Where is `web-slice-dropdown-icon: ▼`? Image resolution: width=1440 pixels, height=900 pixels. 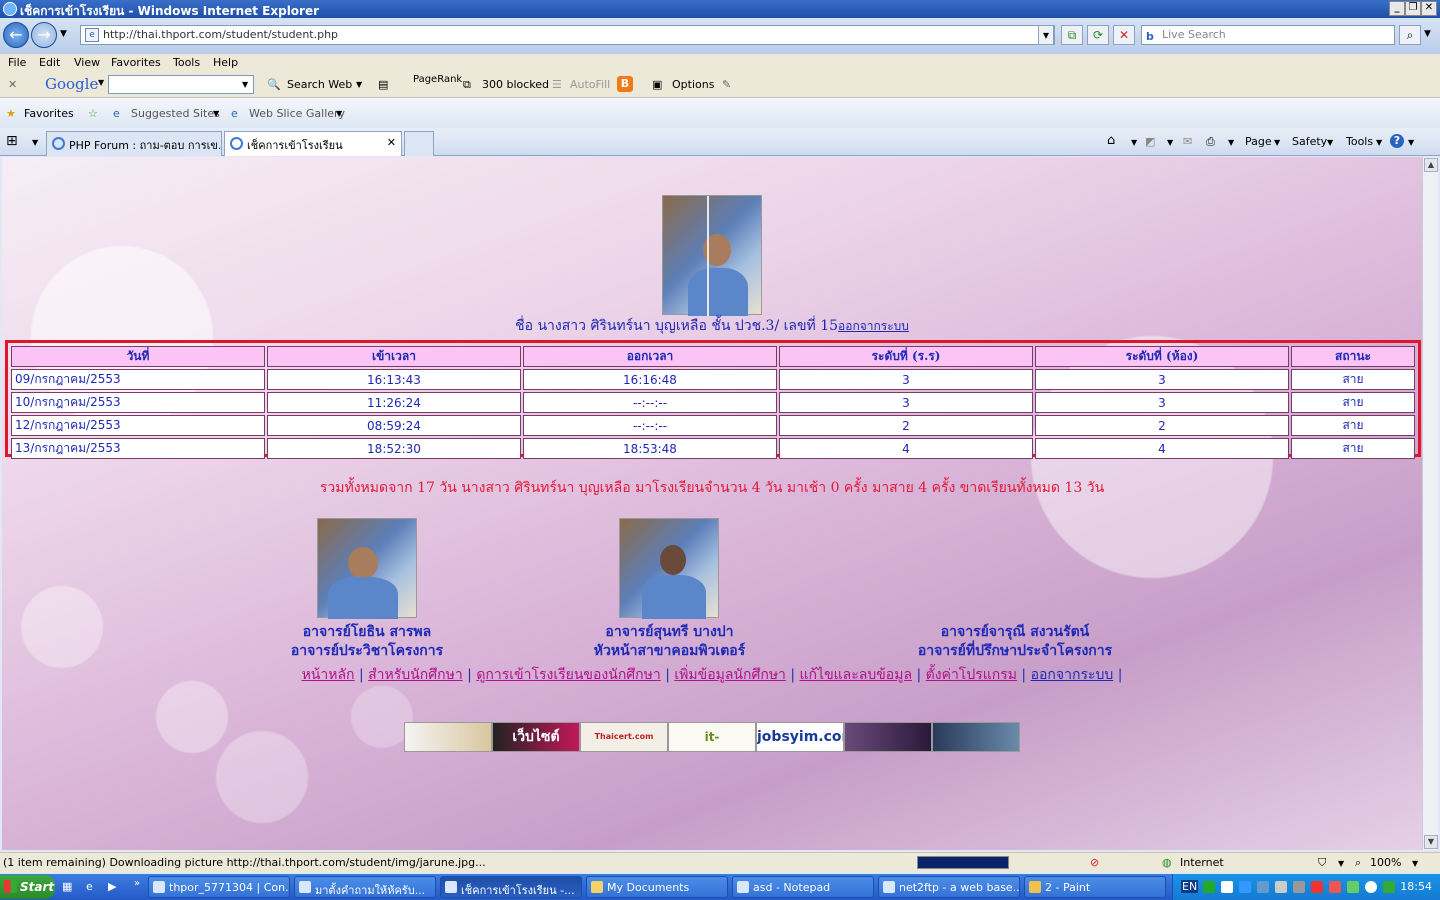 web-slice-dropdown-icon: ▼ is located at coordinates (339, 113).